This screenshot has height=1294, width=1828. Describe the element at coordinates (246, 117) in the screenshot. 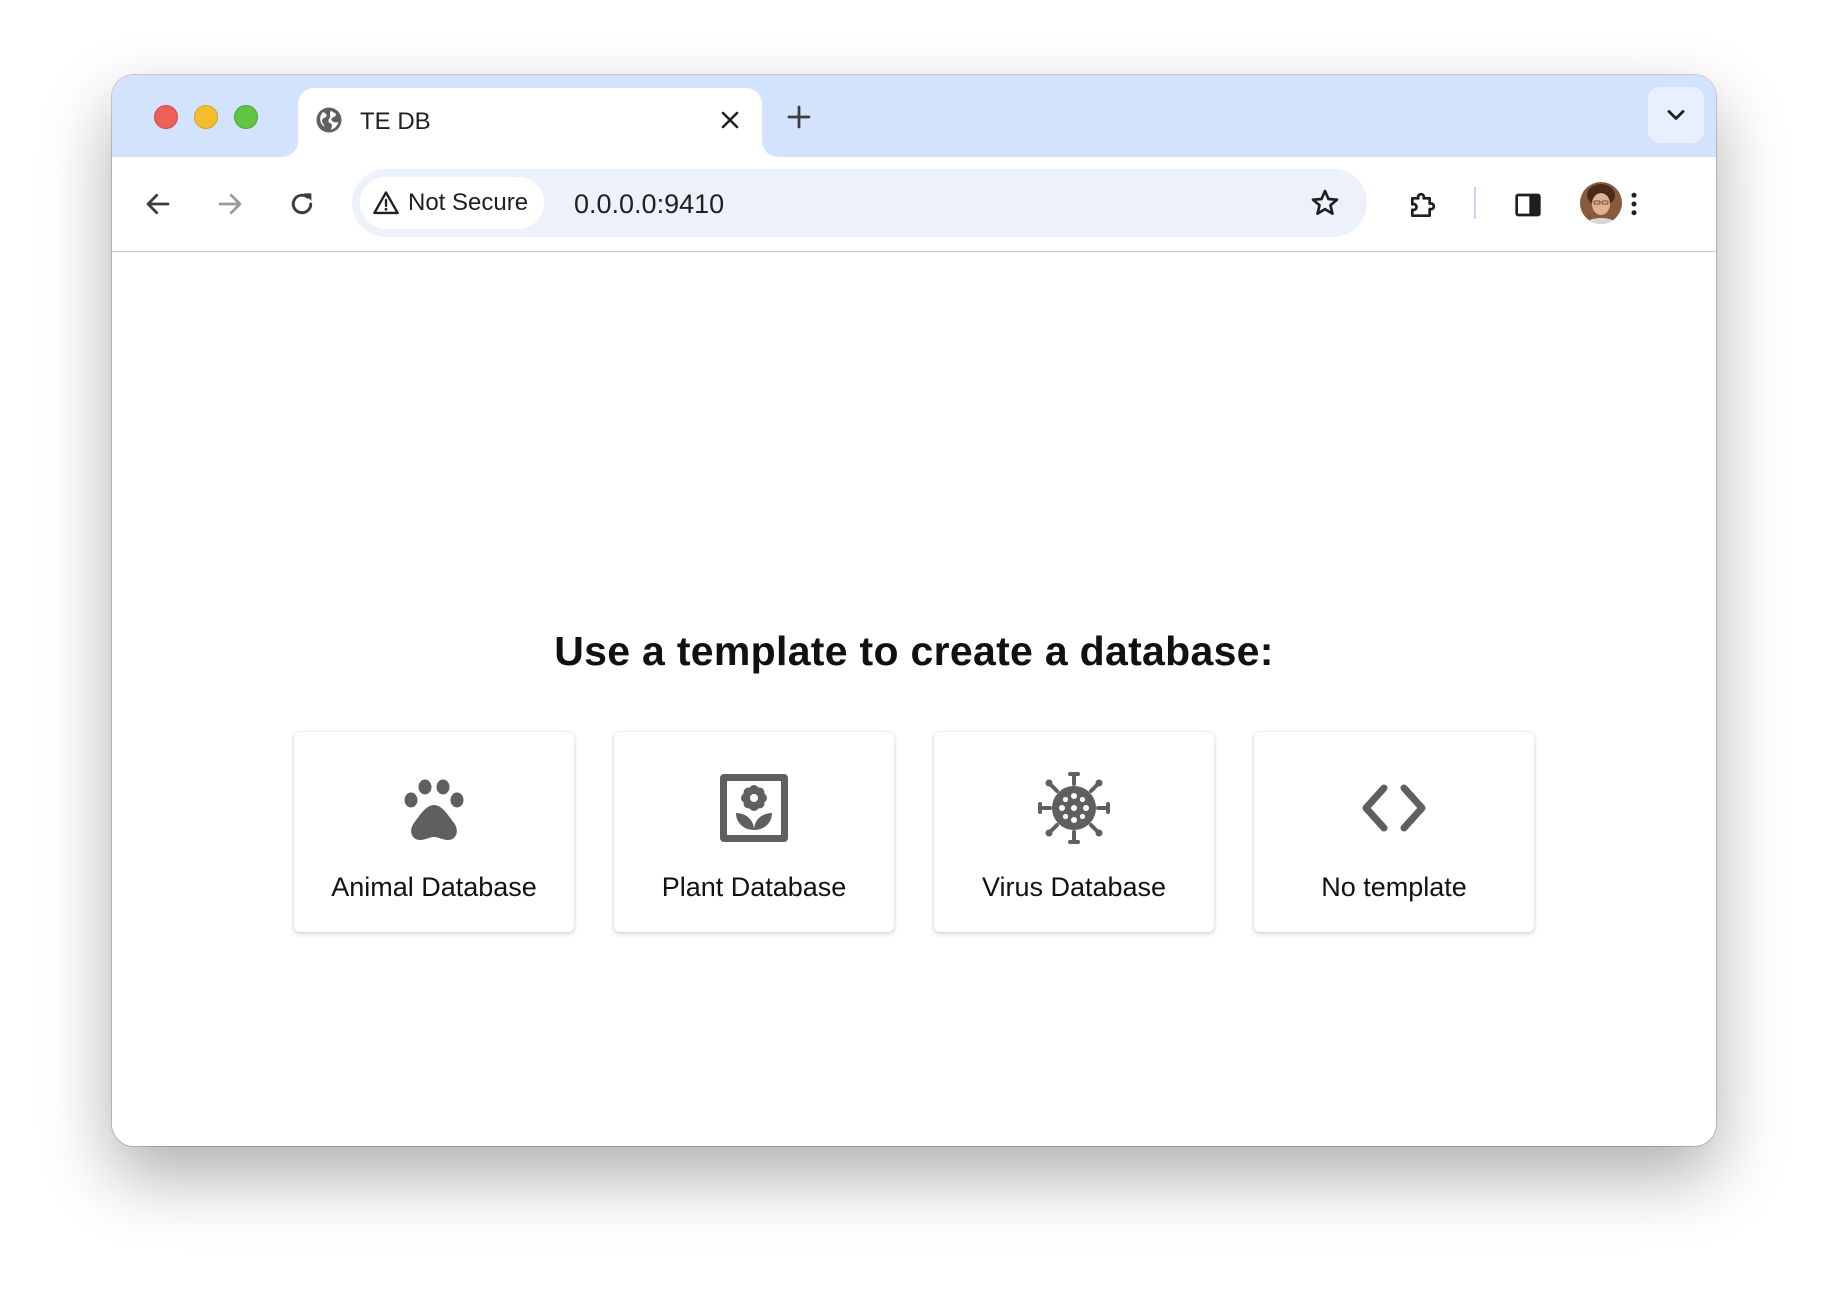

I see `maximize-window-button` at that location.